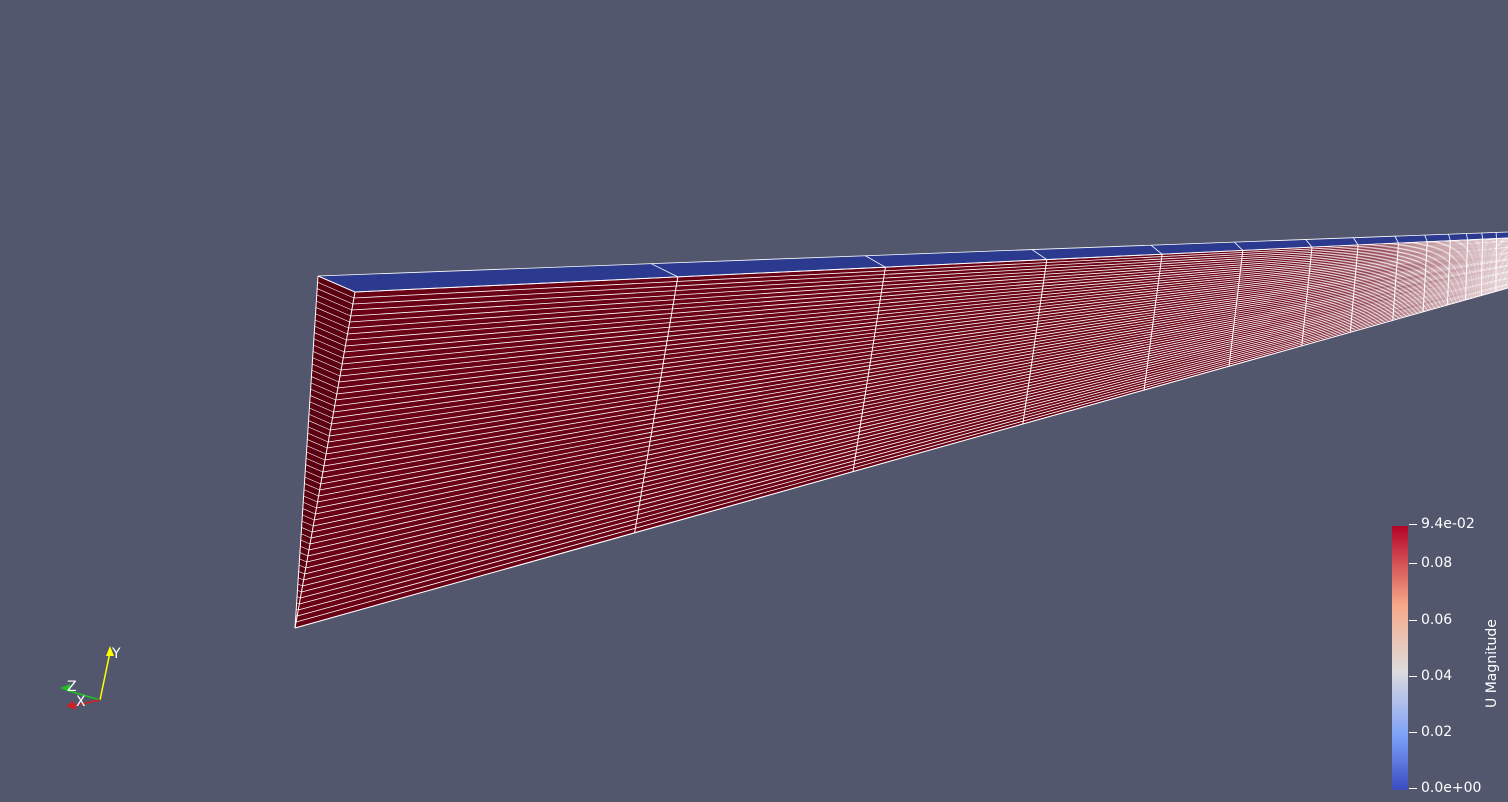  Describe the element at coordinates (1492, 663) in the screenshot. I see `colorbar-title: U Magnitude` at that location.